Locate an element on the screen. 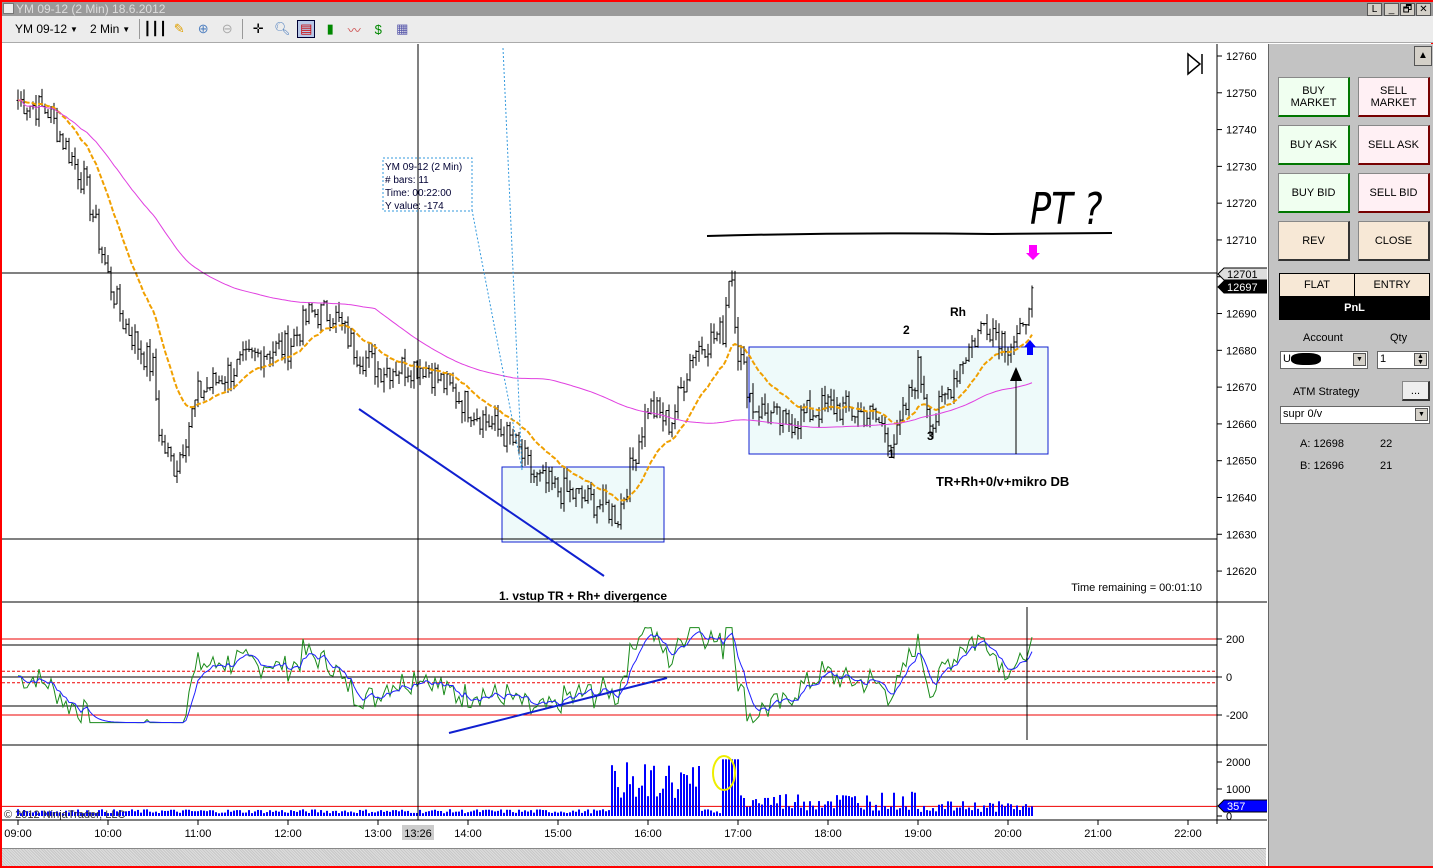  atm-strategy-label: ATM Strategy is located at coordinates (1326, 392).